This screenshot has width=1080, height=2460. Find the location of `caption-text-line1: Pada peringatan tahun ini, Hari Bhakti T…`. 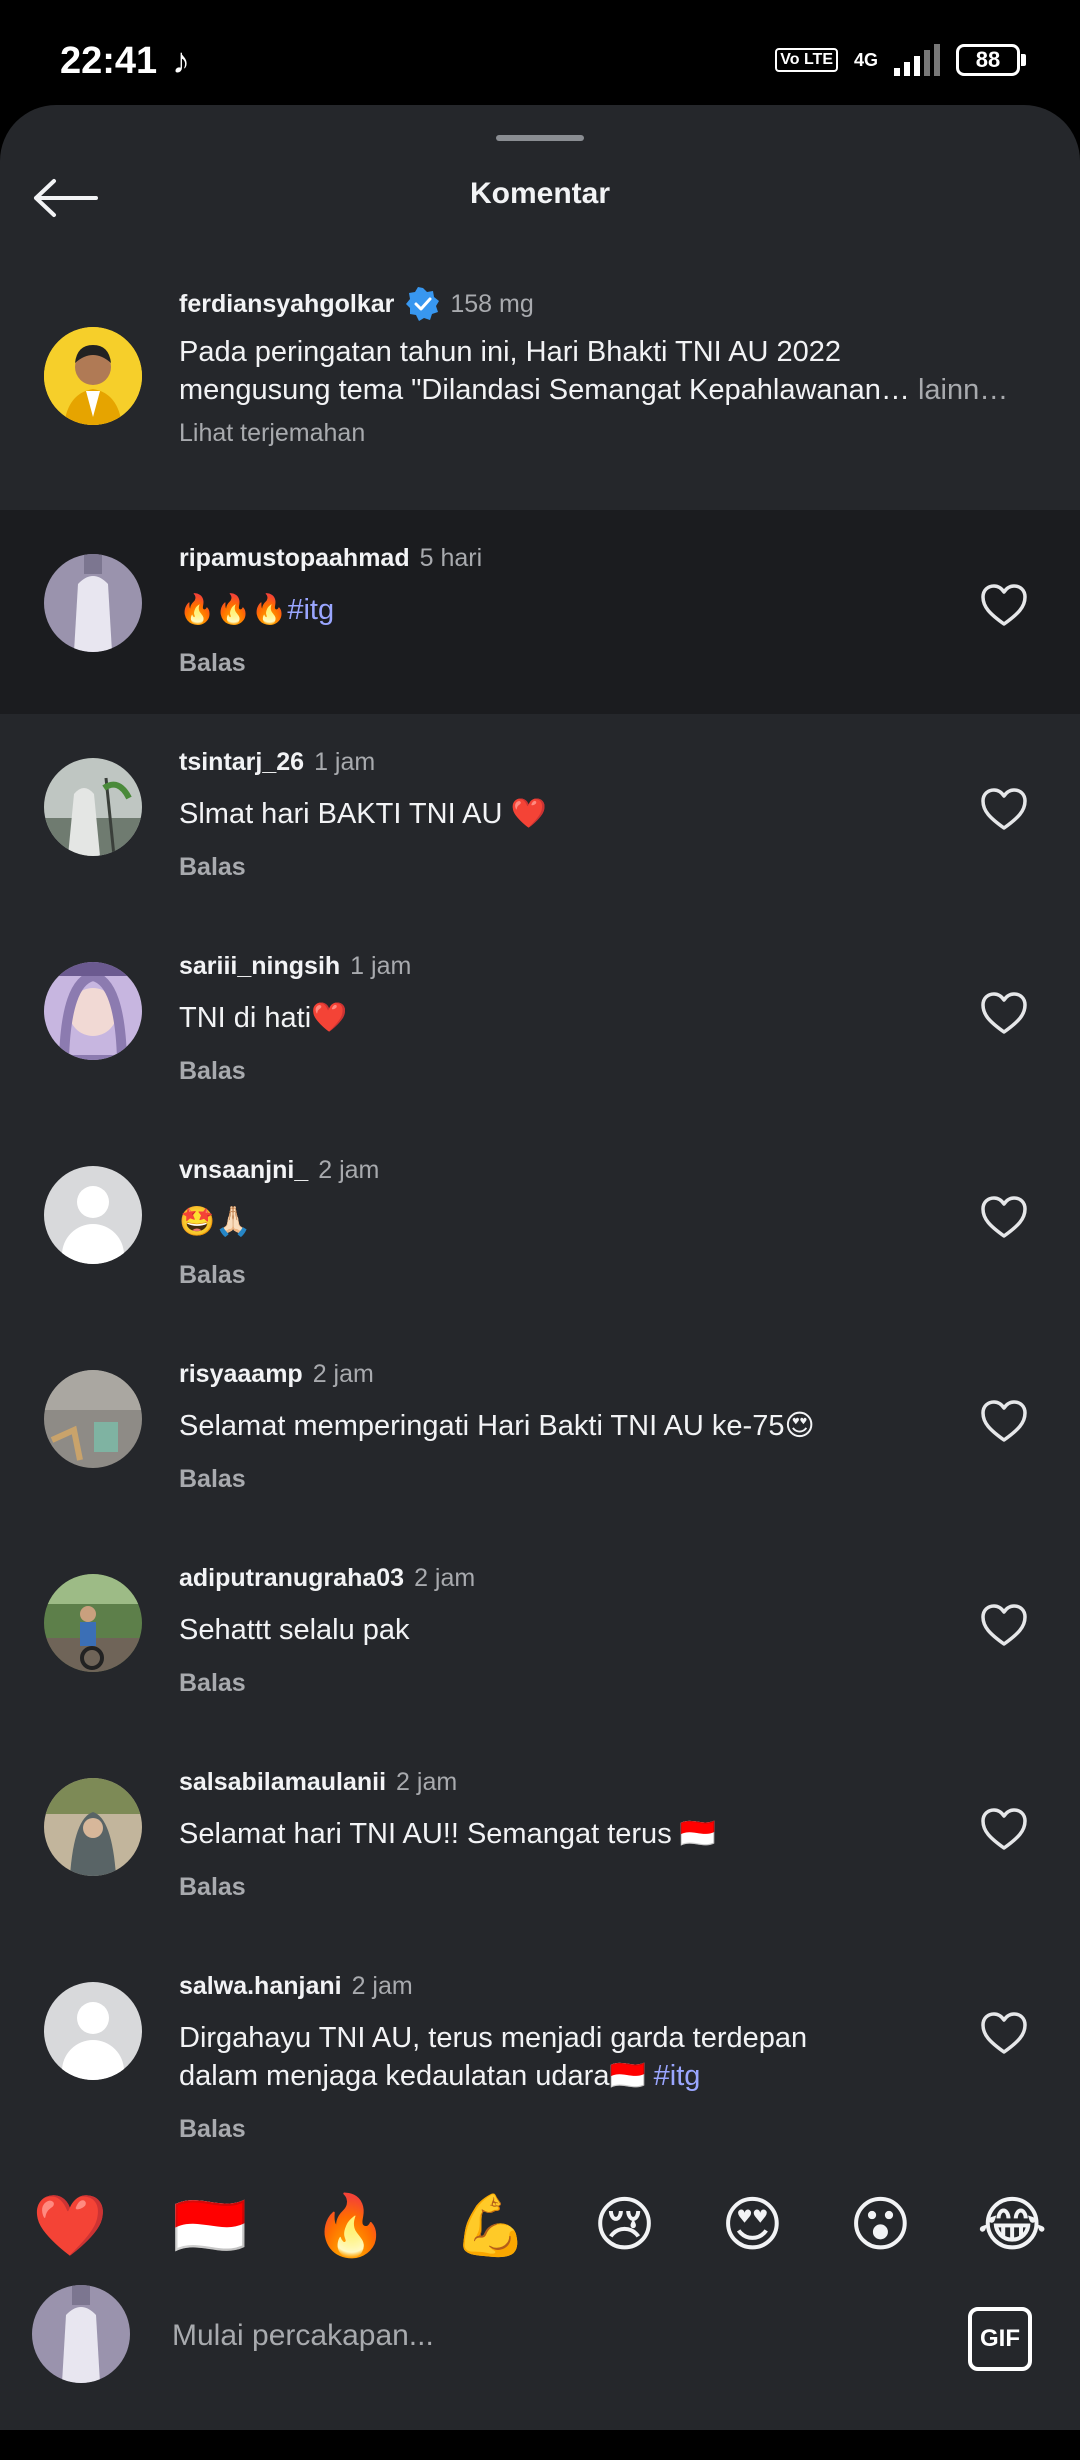

caption-text-line1: Pada peringatan tahun ini, Hari Bhakti T… is located at coordinates (510, 352).